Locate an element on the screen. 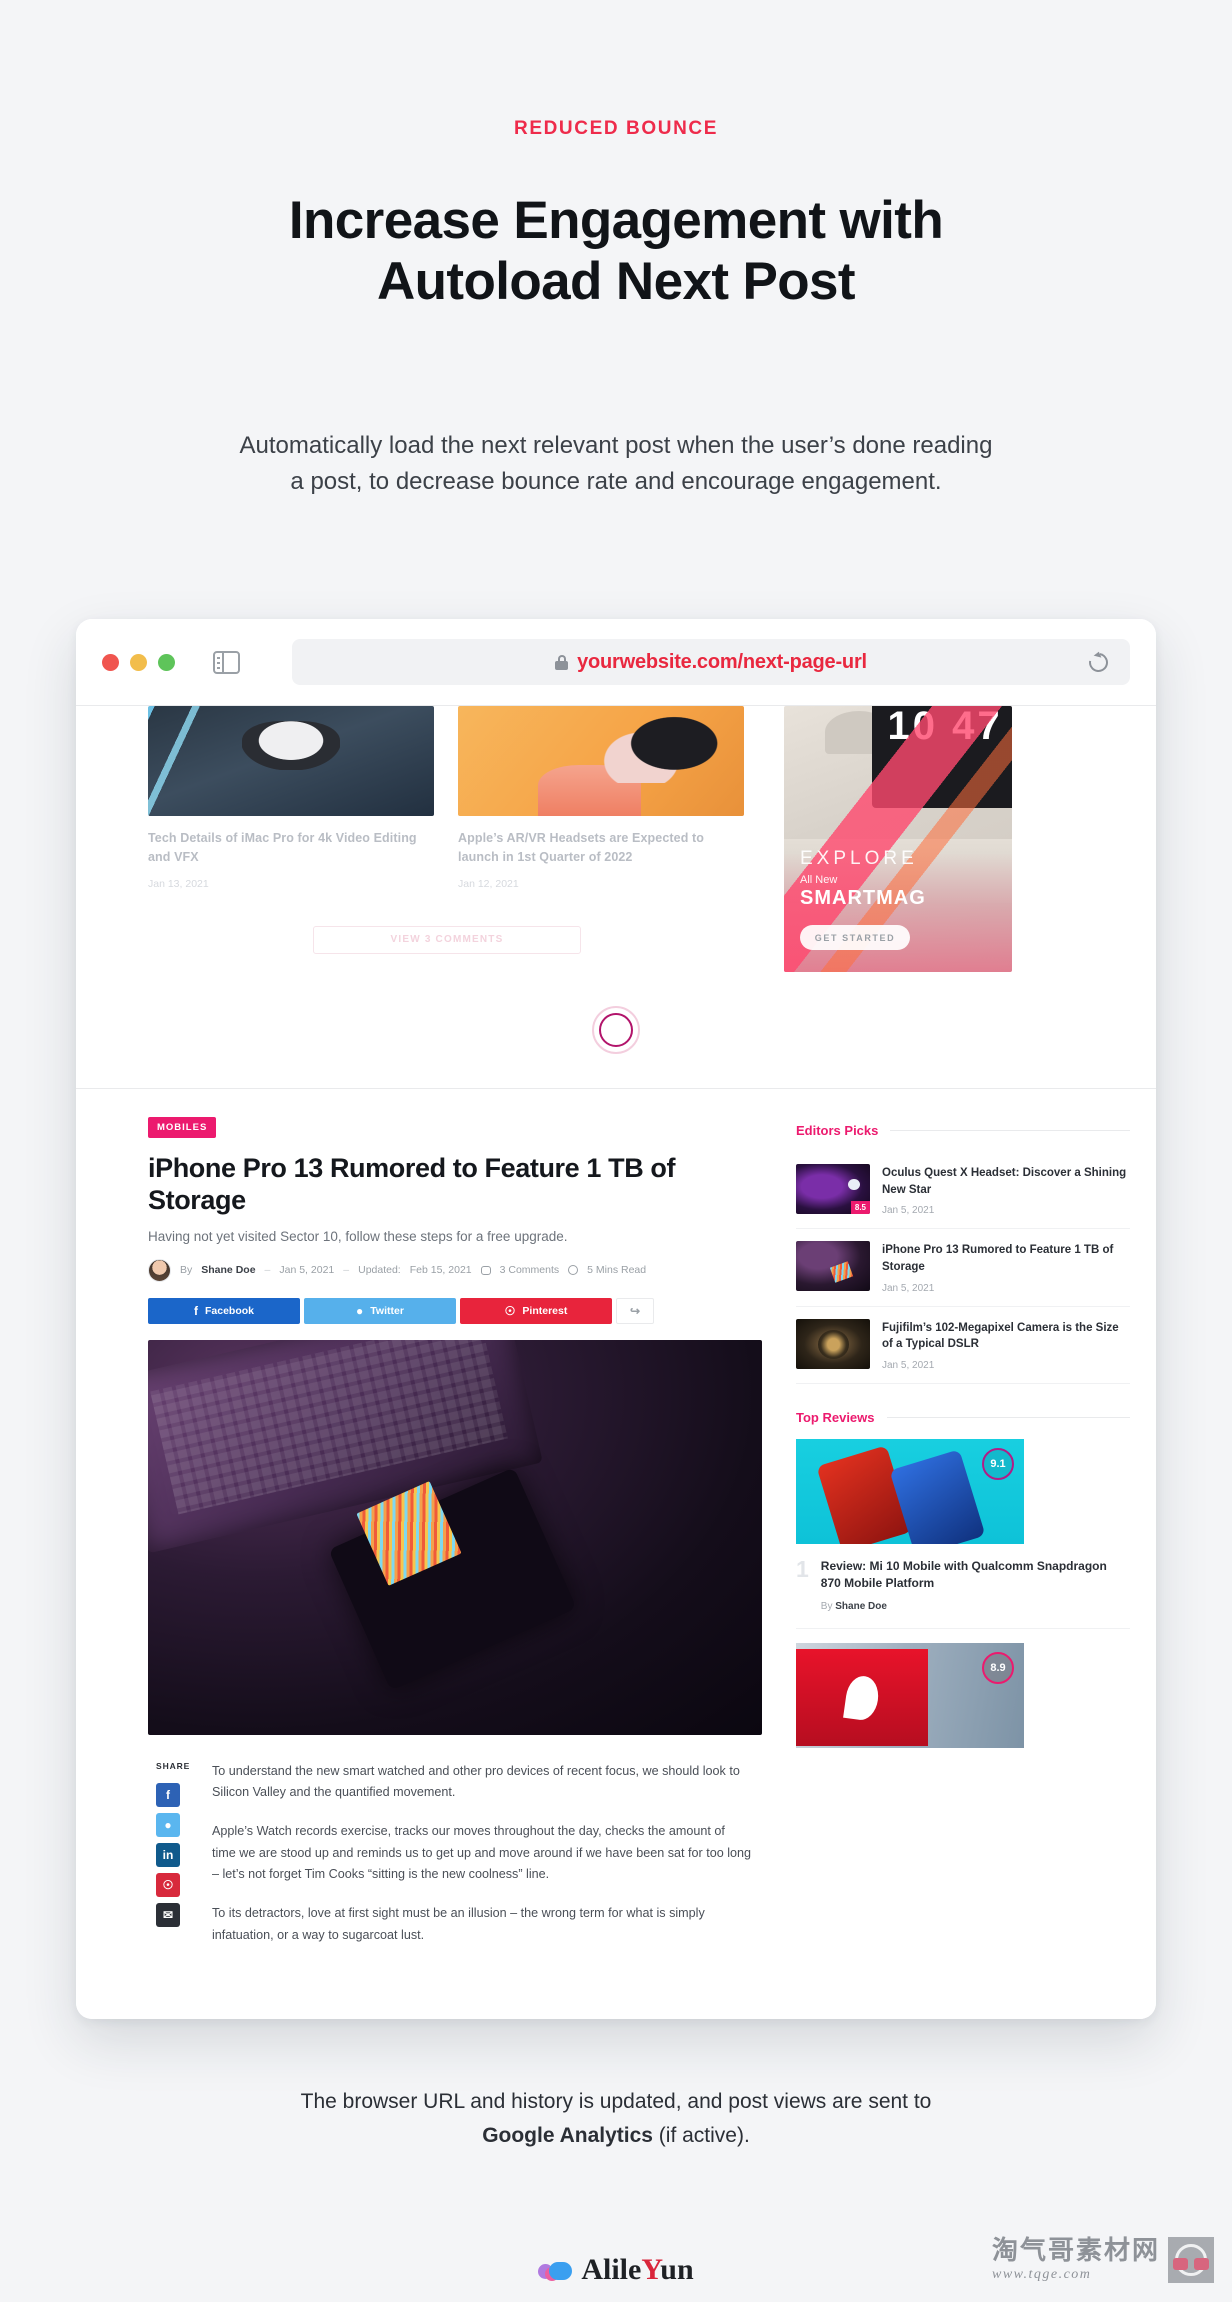 Image resolution: width=1232 pixels, height=2302 pixels. share-pinterest-label: Pinterest is located at coordinates (545, 1310).